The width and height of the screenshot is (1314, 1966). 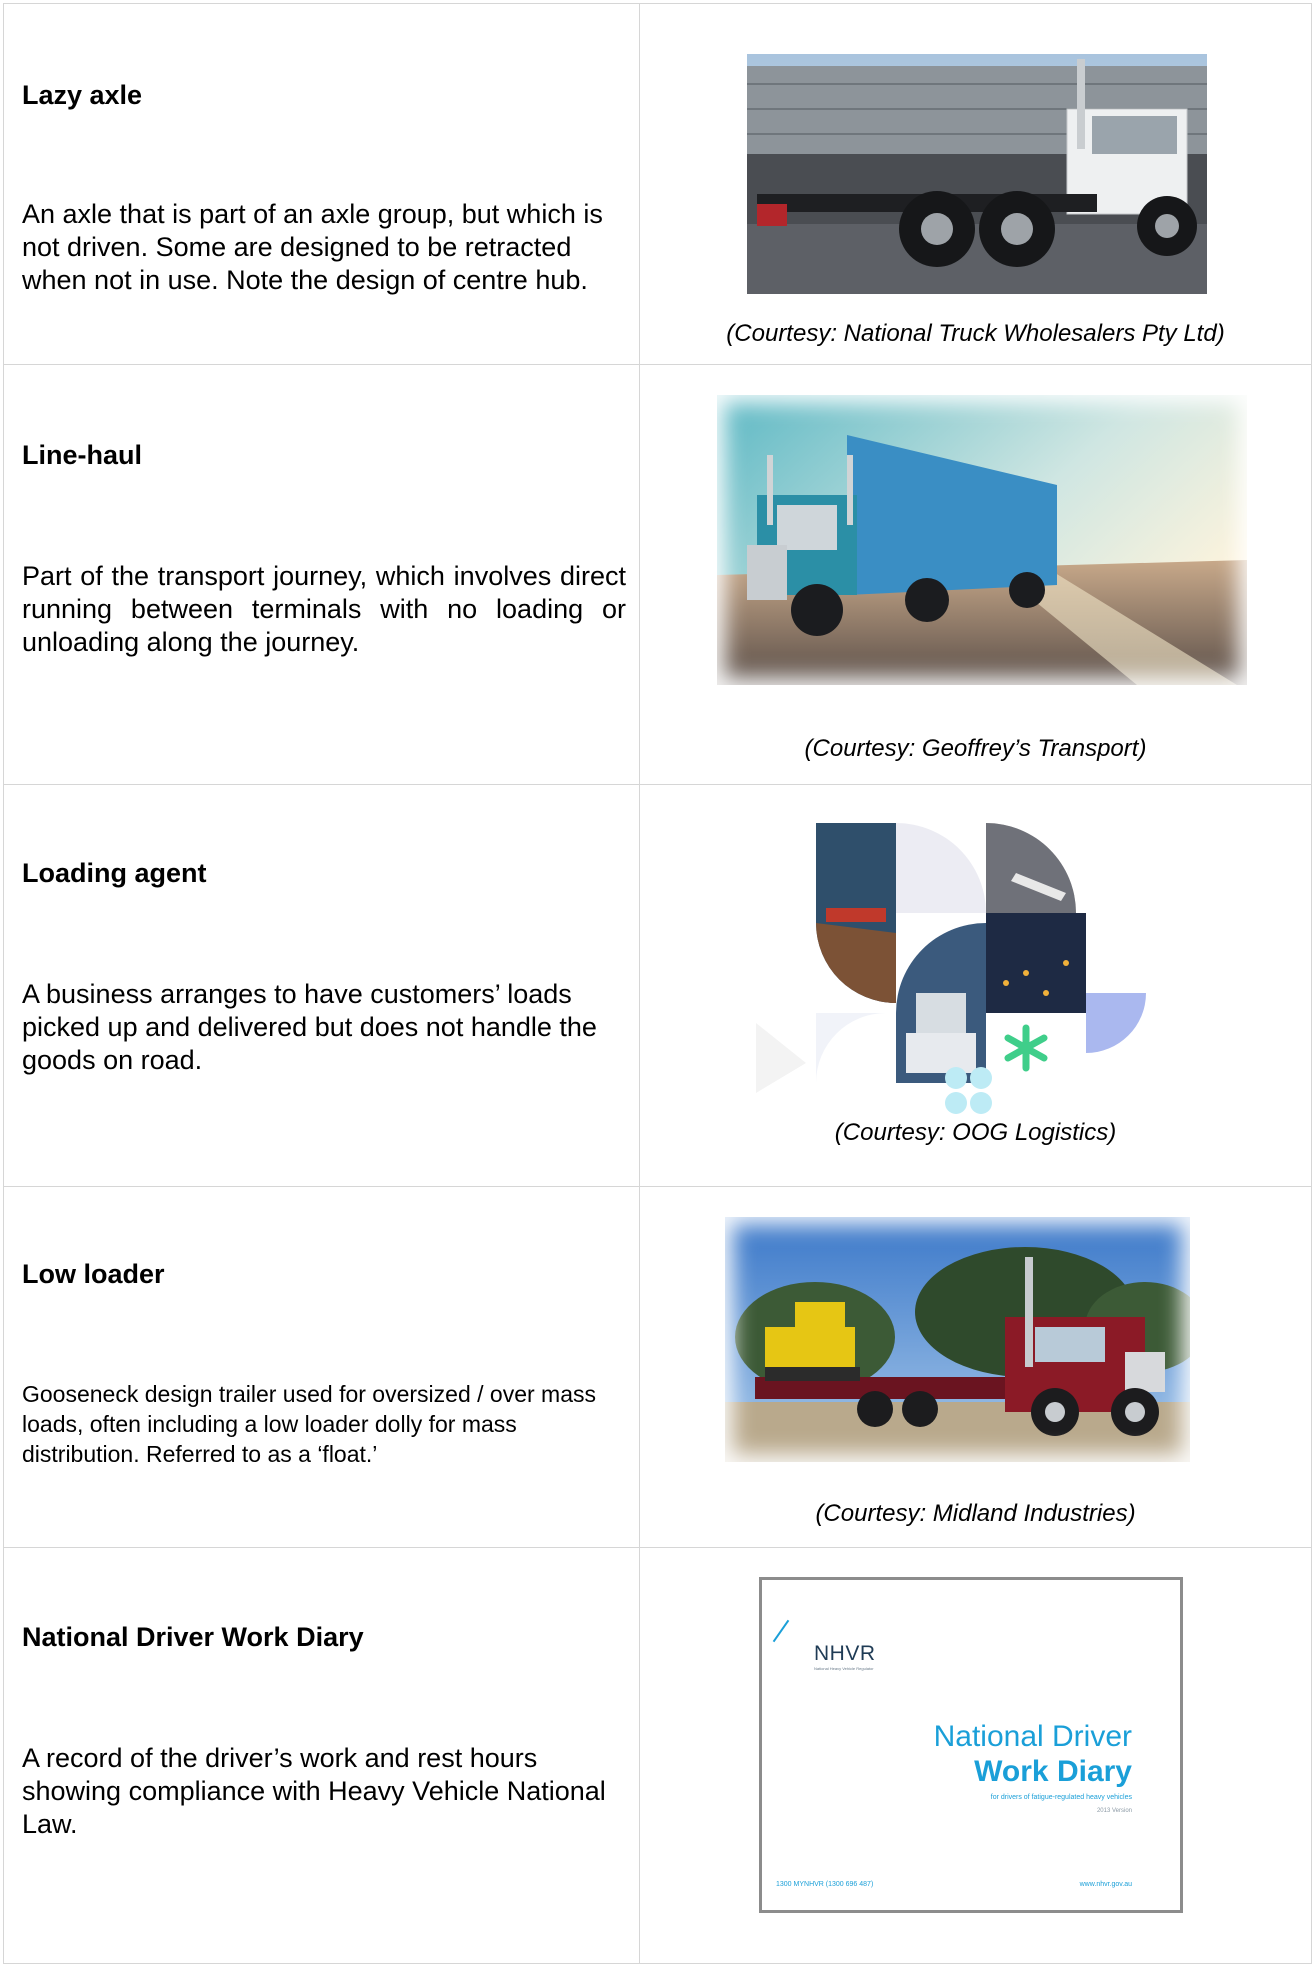 I want to click on image-caption: (Courtesy: Geoffrey’s Transport), so click(x=975, y=748).